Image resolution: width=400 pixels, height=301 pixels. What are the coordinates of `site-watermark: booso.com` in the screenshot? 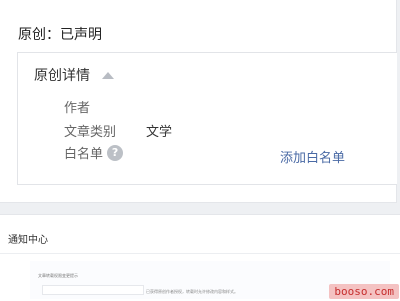 It's located at (364, 291).